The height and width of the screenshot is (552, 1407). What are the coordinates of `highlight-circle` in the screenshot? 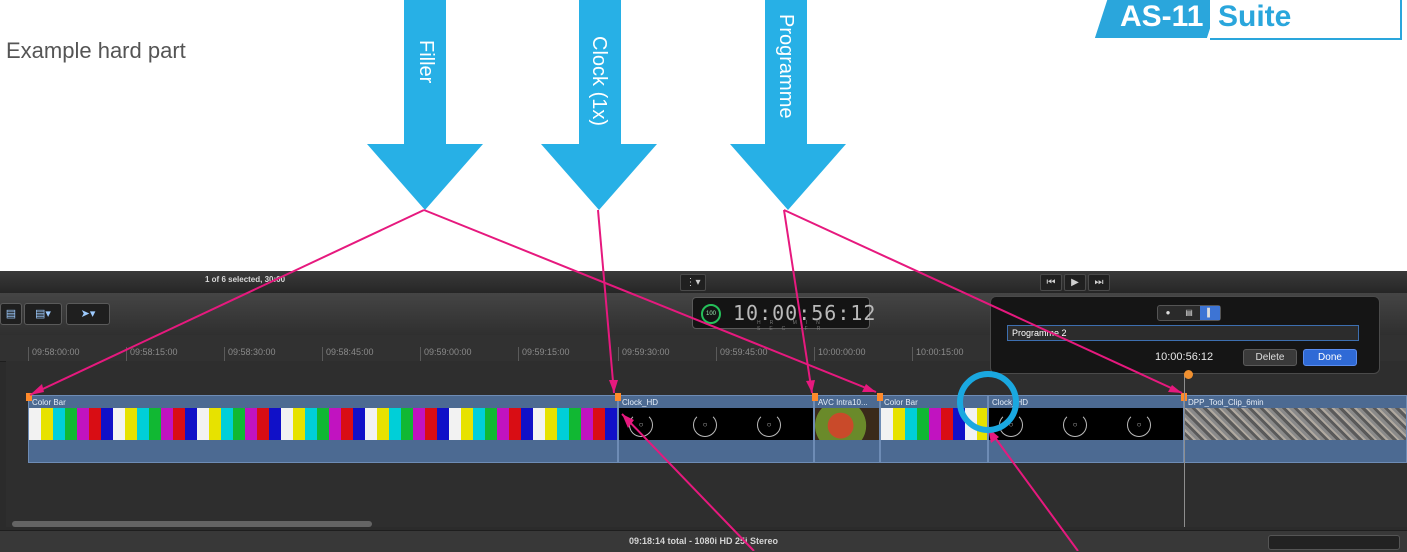 It's located at (988, 402).